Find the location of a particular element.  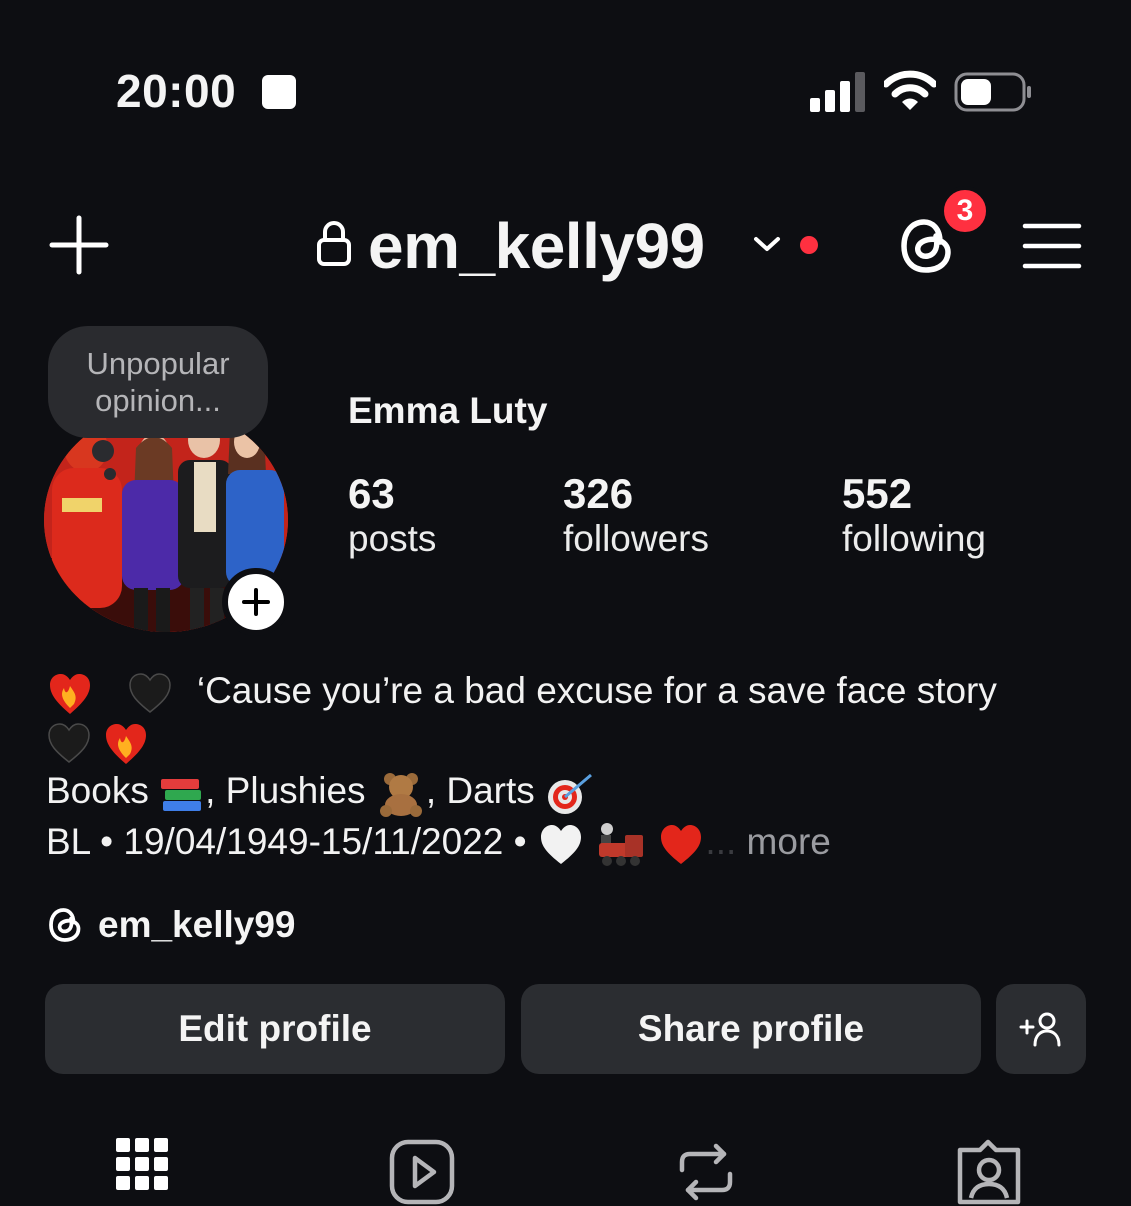

tagged-icon is located at coordinates (989, 1171).